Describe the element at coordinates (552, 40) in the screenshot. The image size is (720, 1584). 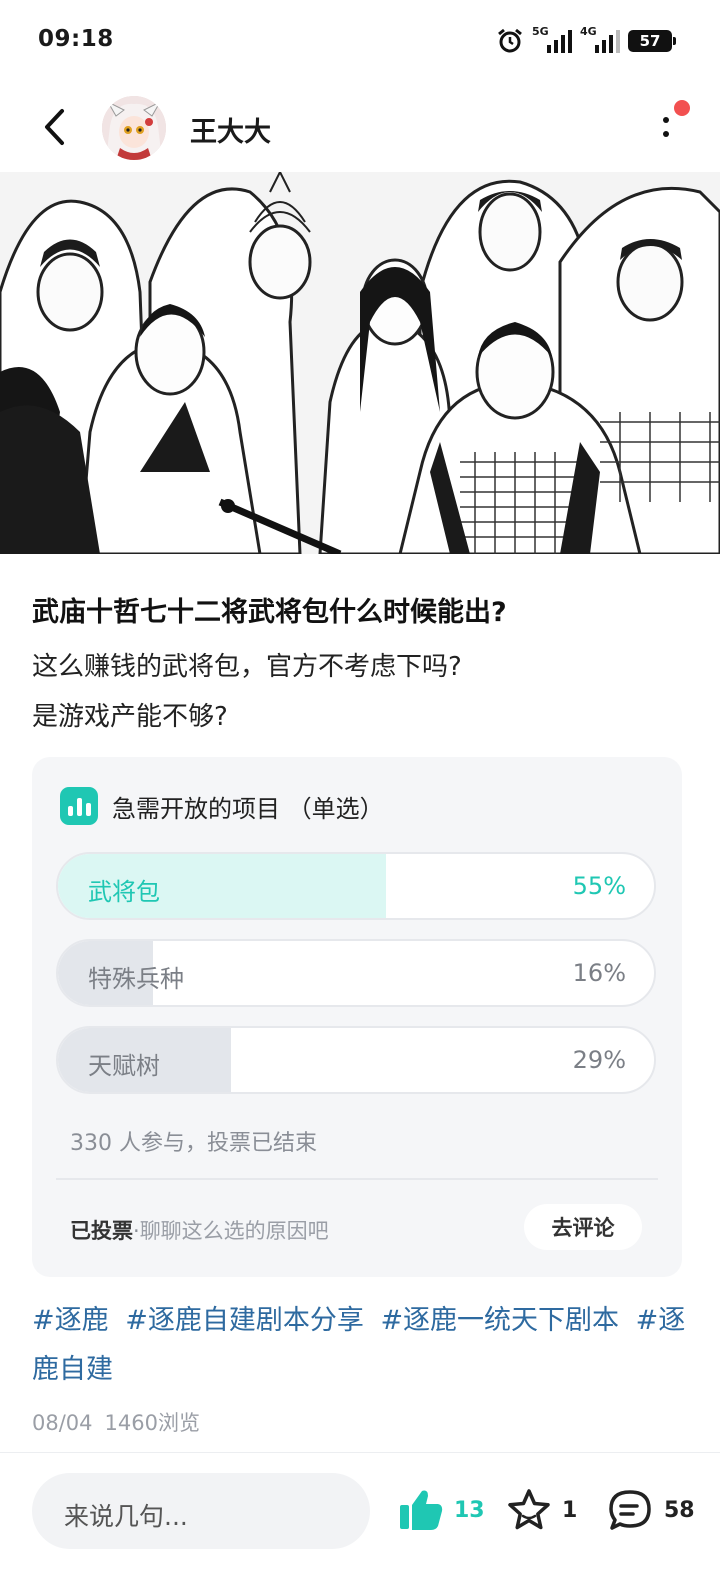
I see `signal-5g-icon: 5G` at that location.